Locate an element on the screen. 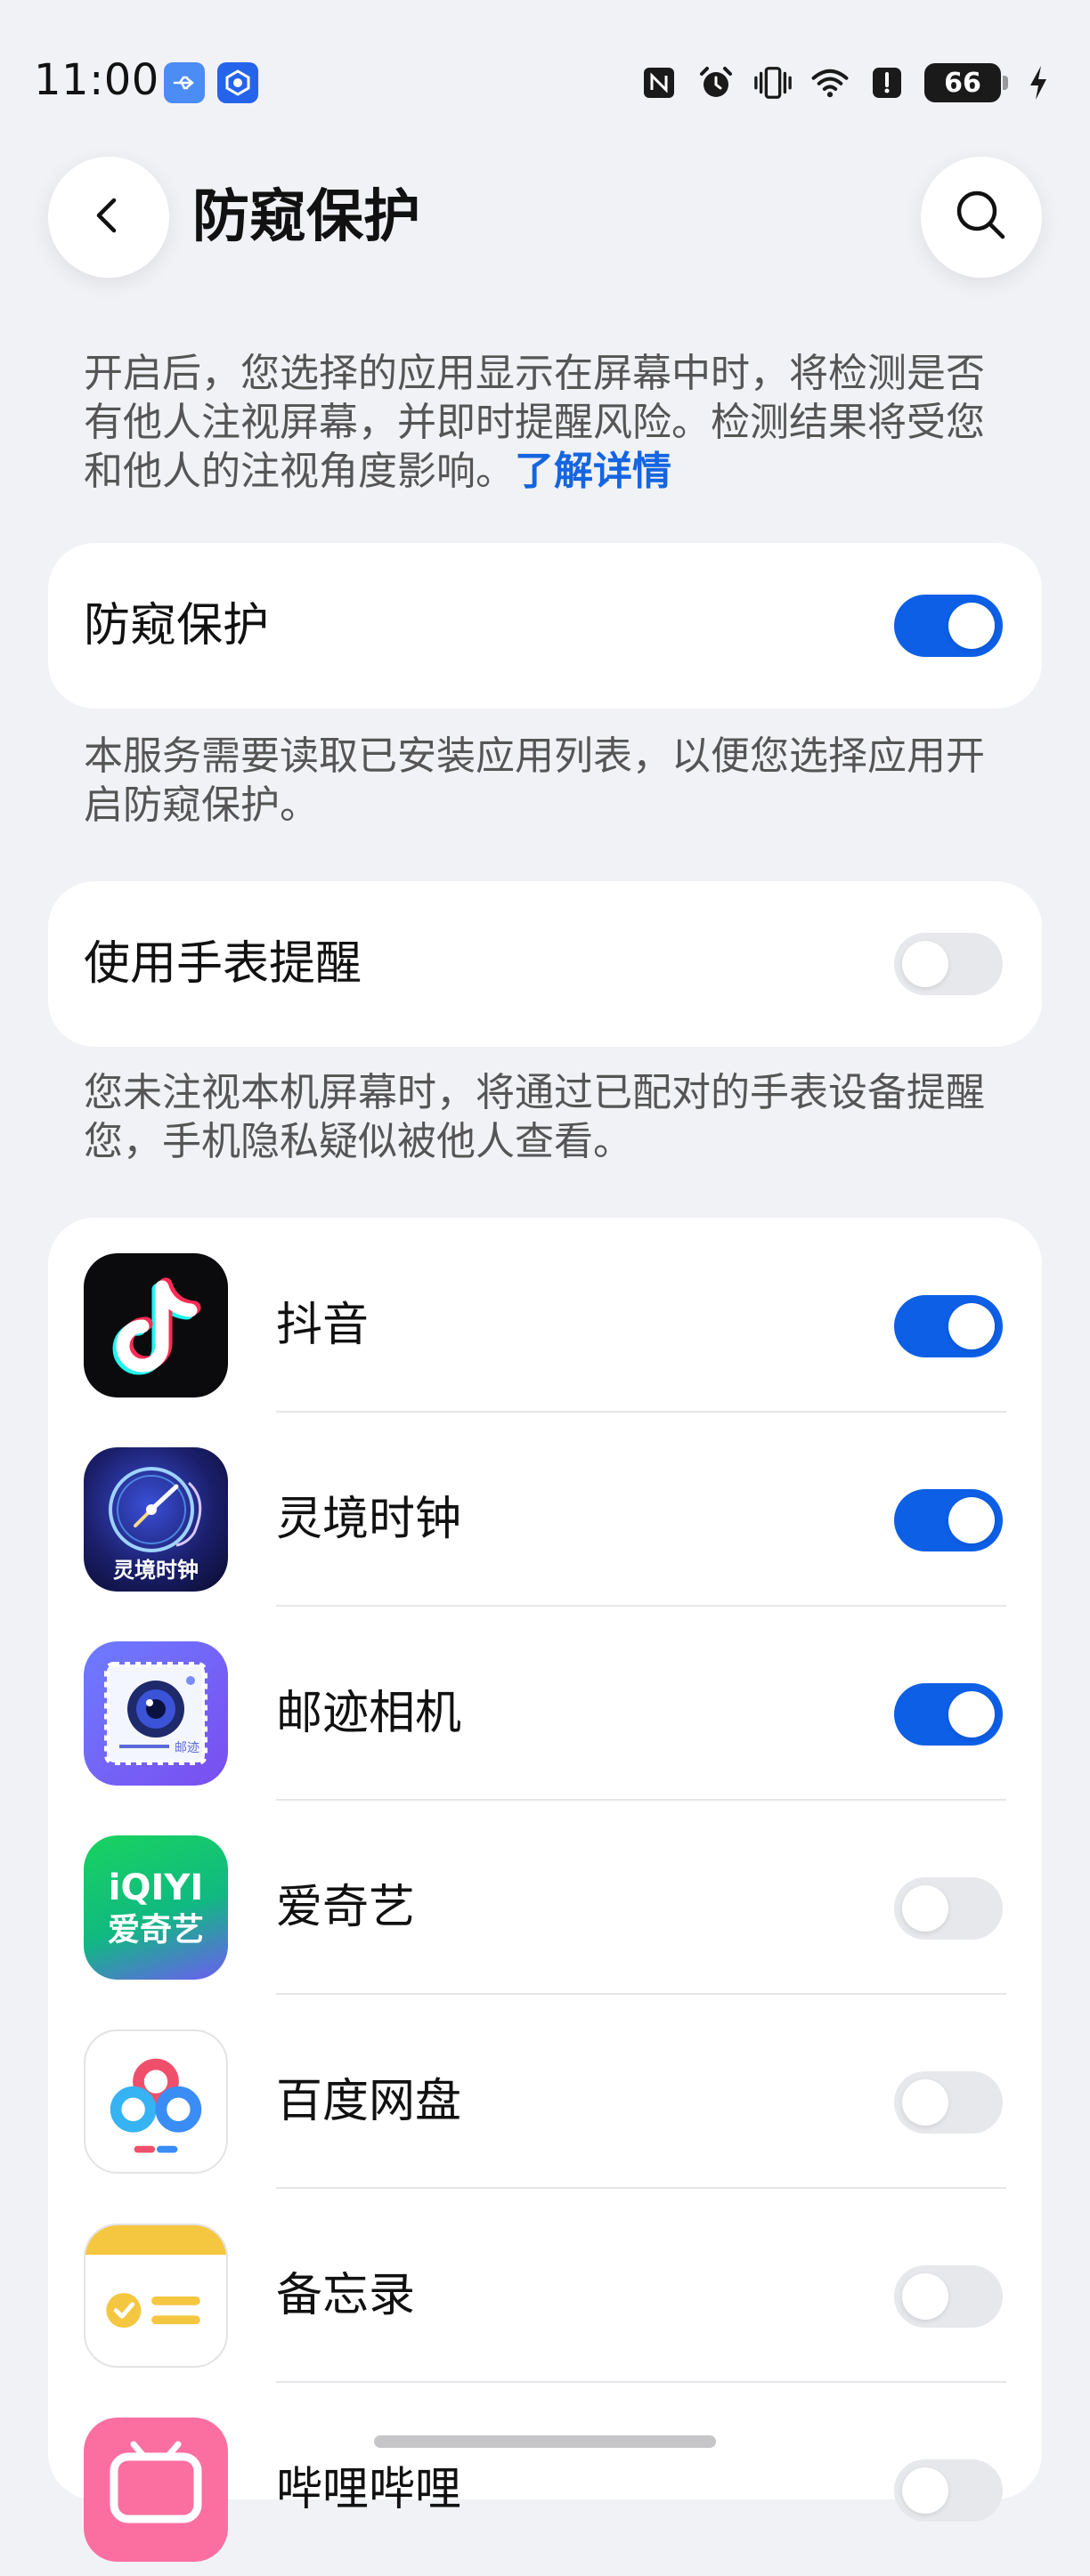  app-row-lingjing-clock: 灵境时钟 灵境时钟 is located at coordinates (545, 1509).